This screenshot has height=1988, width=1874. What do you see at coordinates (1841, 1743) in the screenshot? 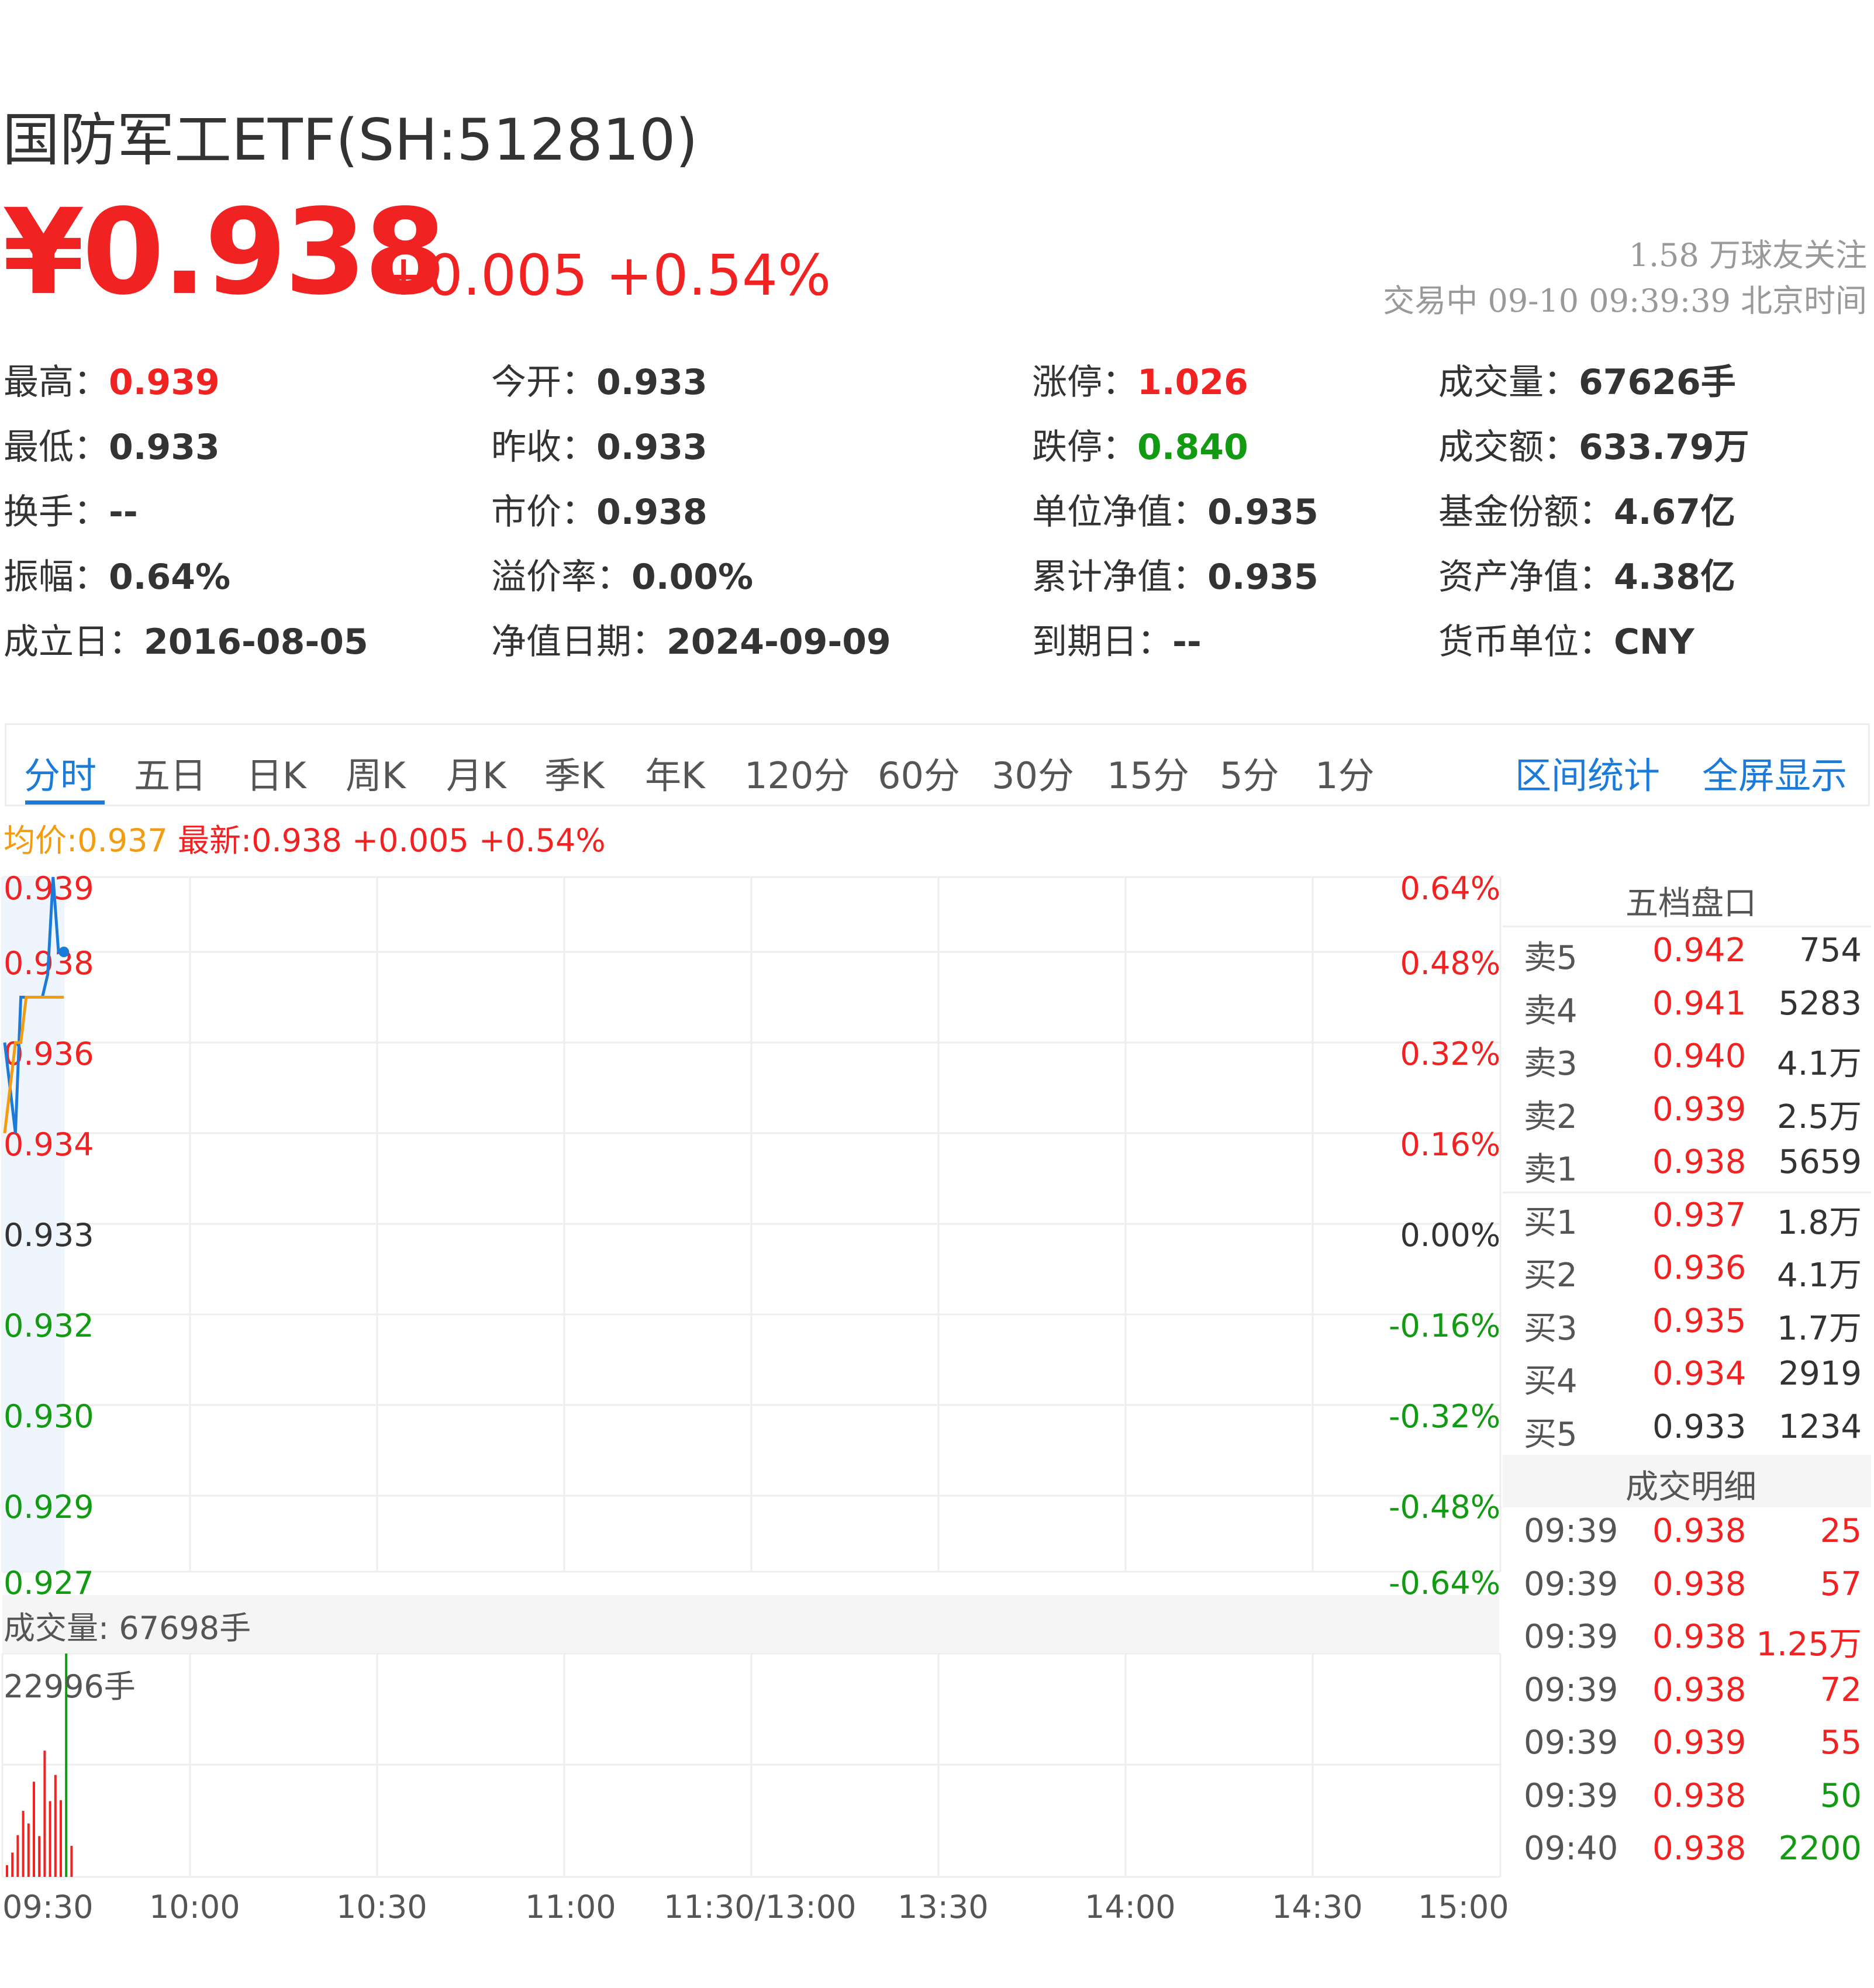
I see `trade-row-volume: 55` at bounding box center [1841, 1743].